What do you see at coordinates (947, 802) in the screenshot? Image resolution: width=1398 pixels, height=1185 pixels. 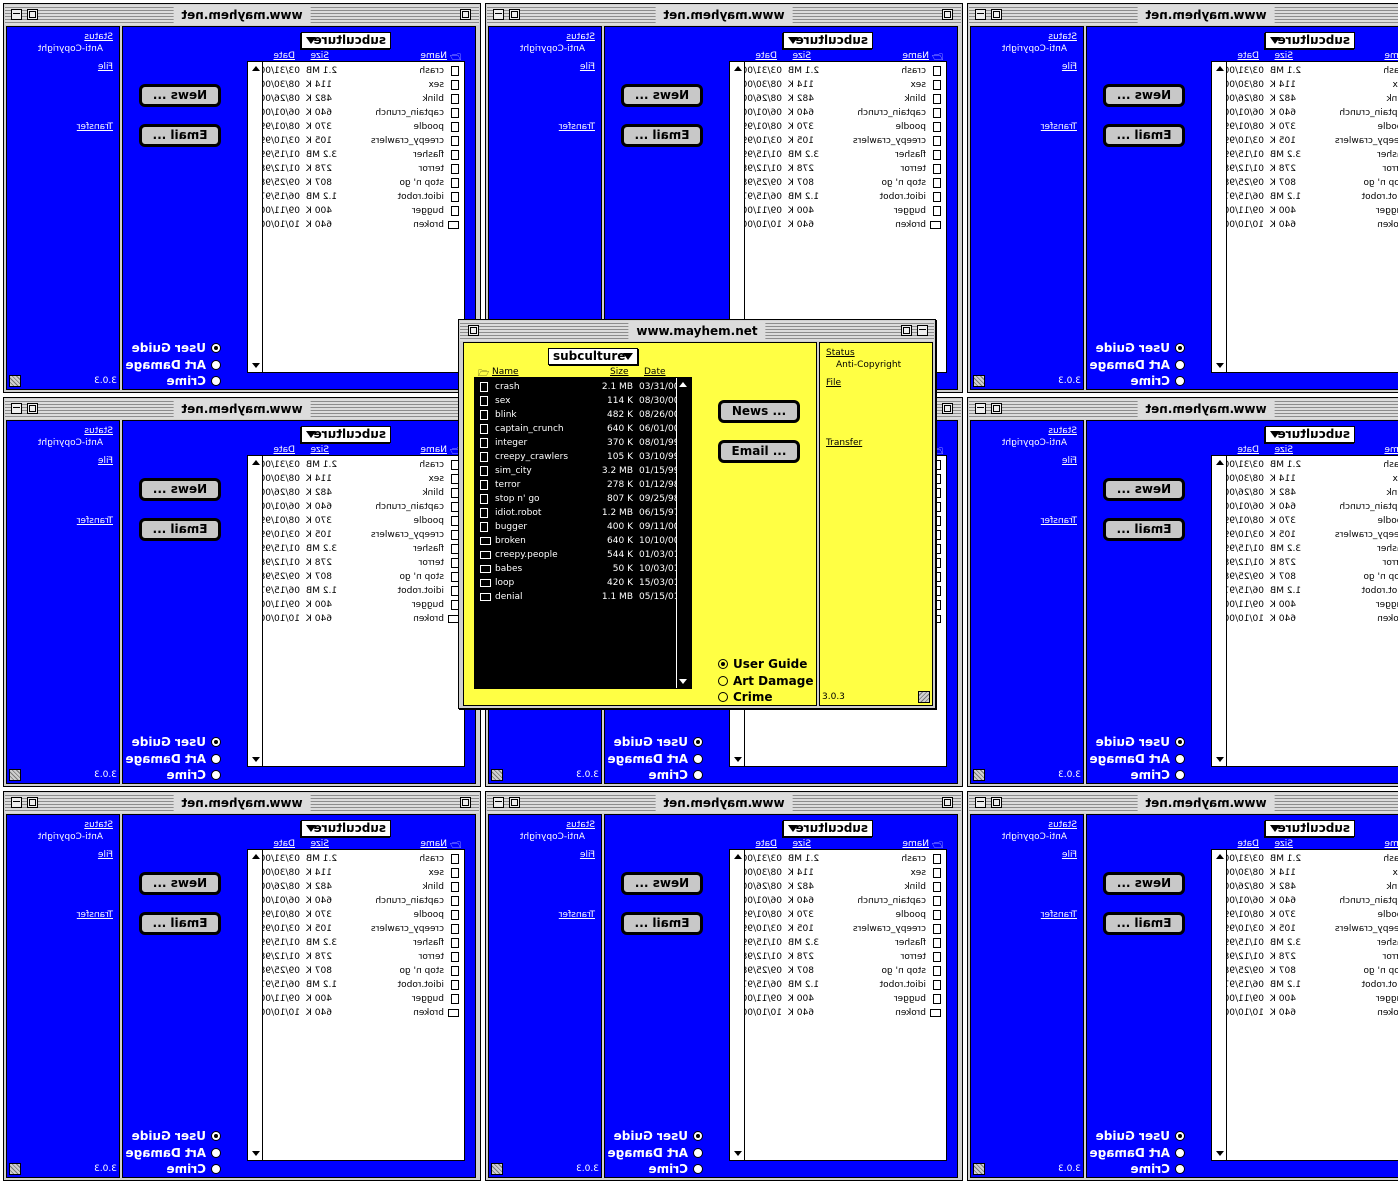 I see `close-box-icon` at bounding box center [947, 802].